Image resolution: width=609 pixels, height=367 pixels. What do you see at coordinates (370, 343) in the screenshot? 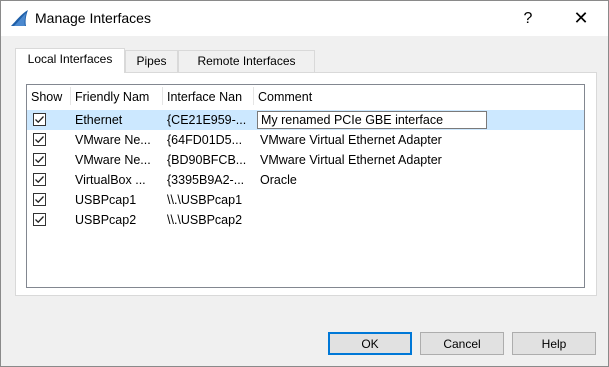
I see `ok-button: OK` at bounding box center [370, 343].